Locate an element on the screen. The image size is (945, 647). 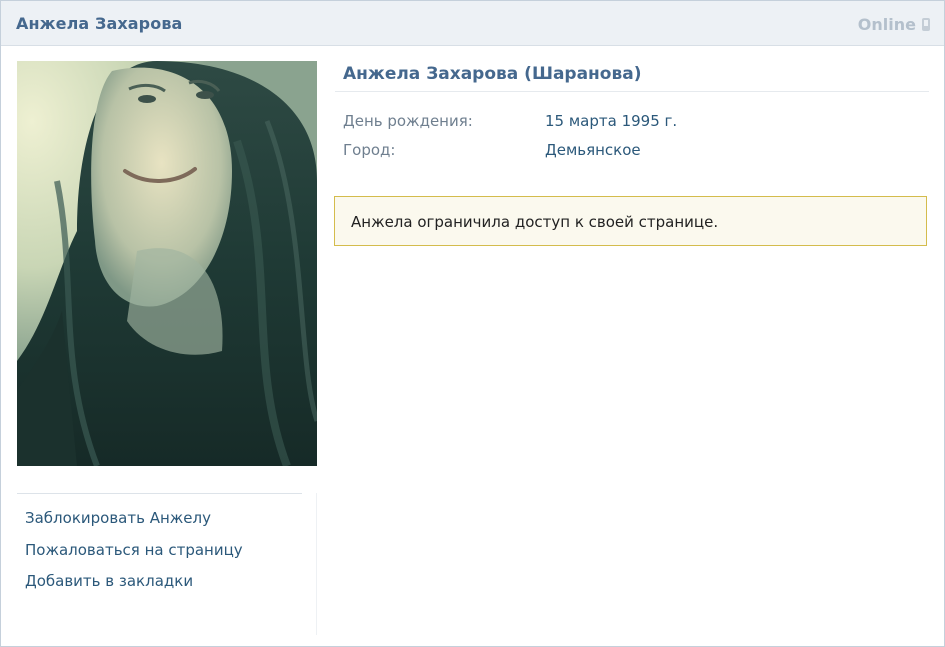
birthday-row: День рождения: 15 марта 1995 г. is located at coordinates (636, 121).